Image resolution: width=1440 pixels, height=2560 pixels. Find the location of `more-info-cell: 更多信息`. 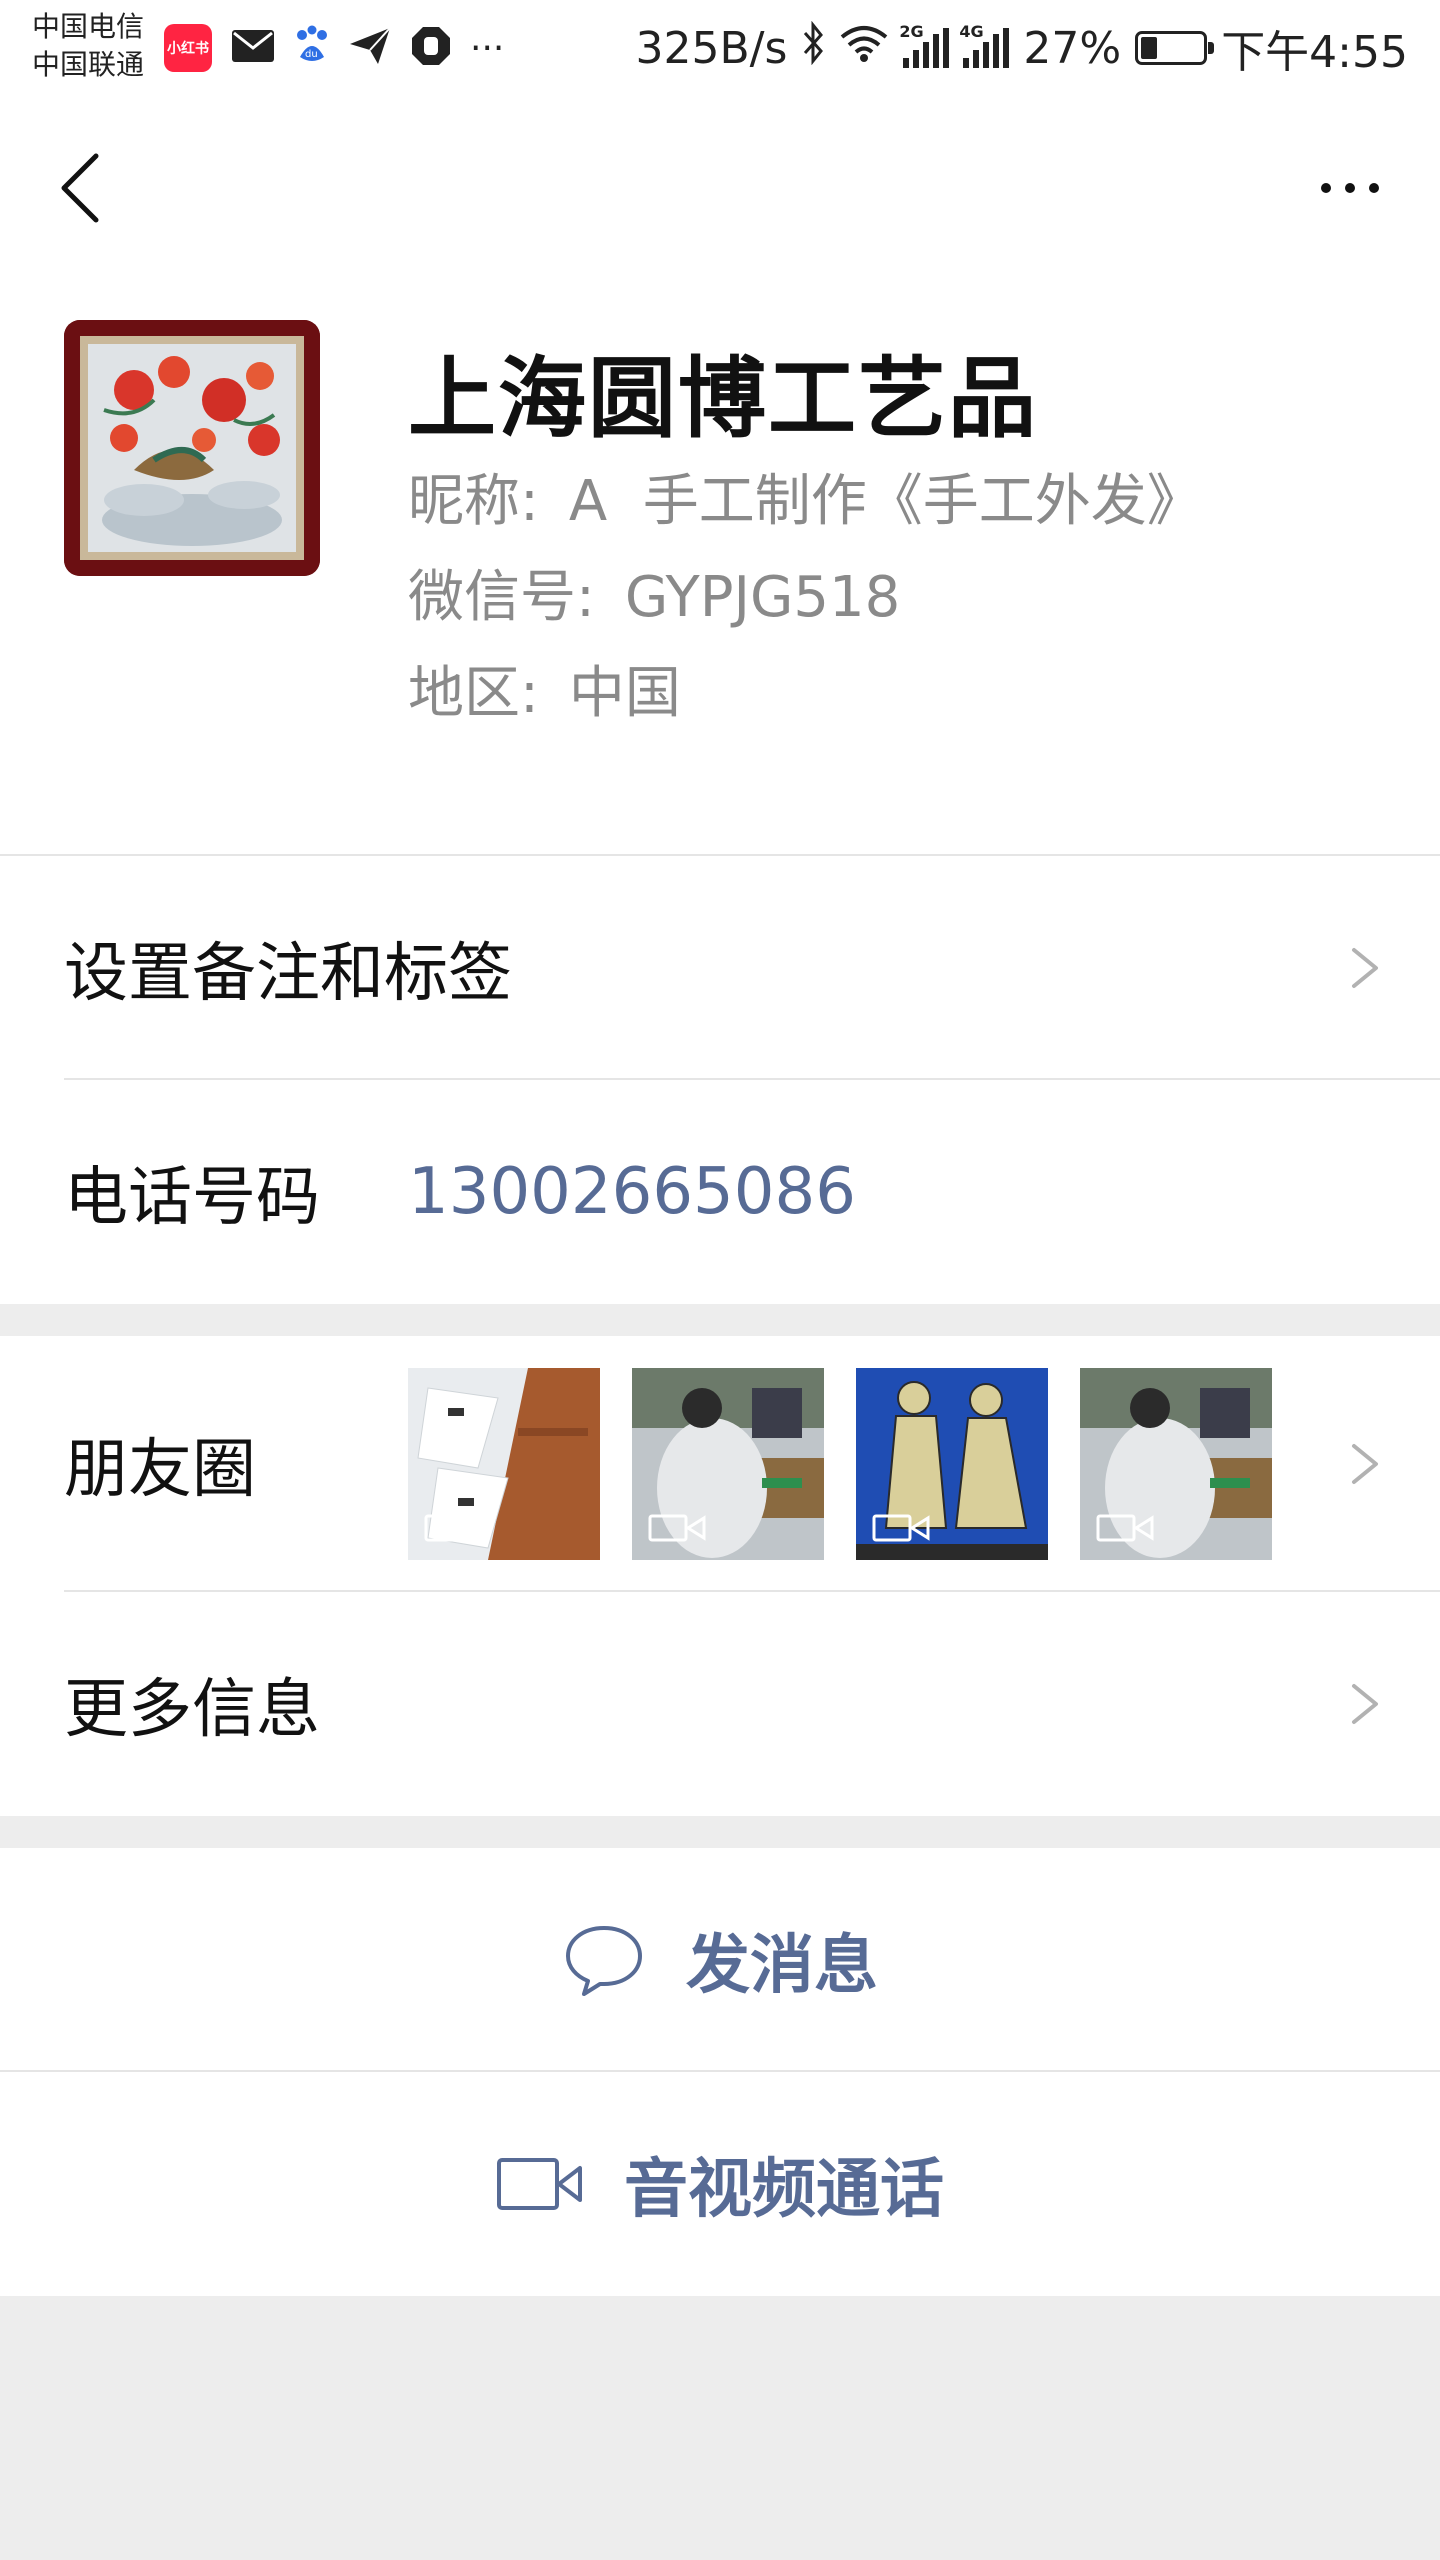

more-info-cell: 更多信息 is located at coordinates (720, 1704).